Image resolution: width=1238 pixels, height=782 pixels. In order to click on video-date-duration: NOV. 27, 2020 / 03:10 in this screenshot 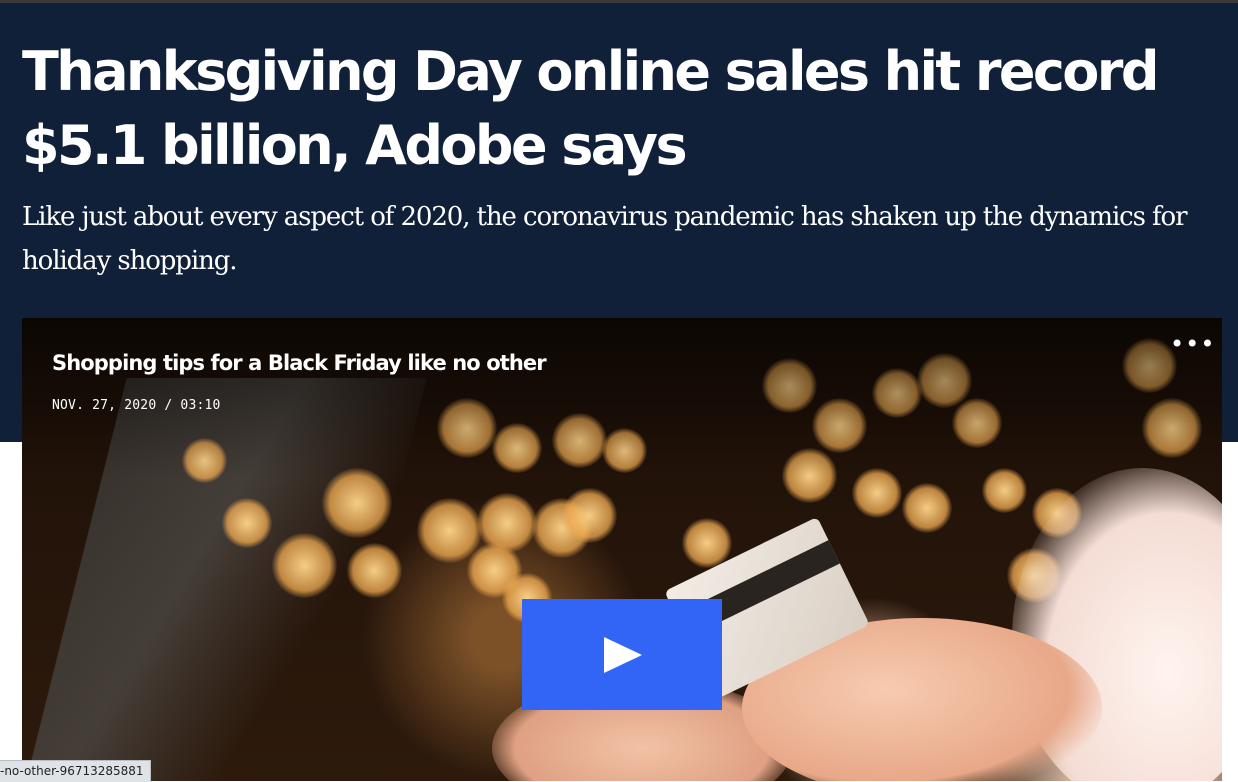, I will do `click(136, 405)`.